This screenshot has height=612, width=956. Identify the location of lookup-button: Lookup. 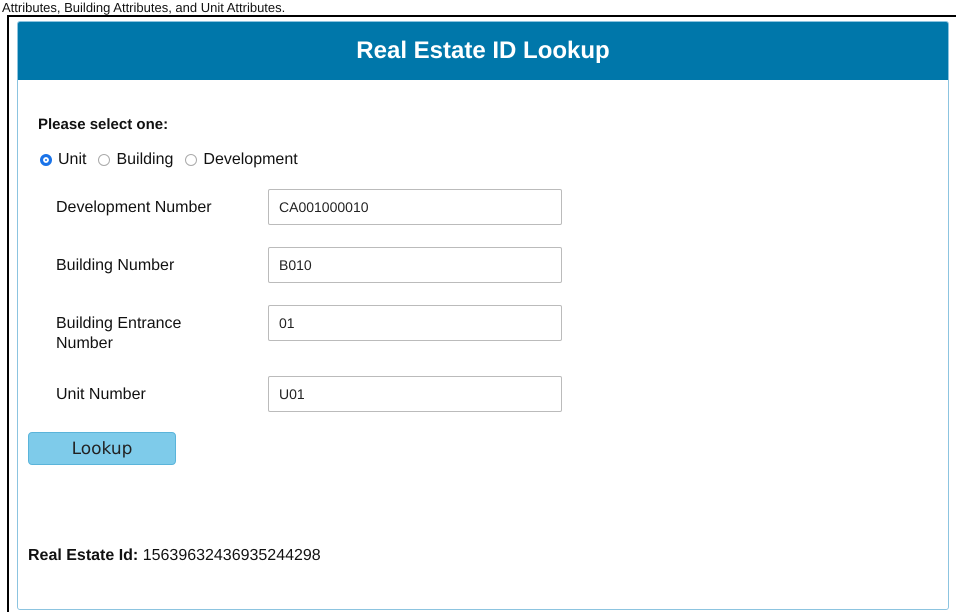
(102, 448).